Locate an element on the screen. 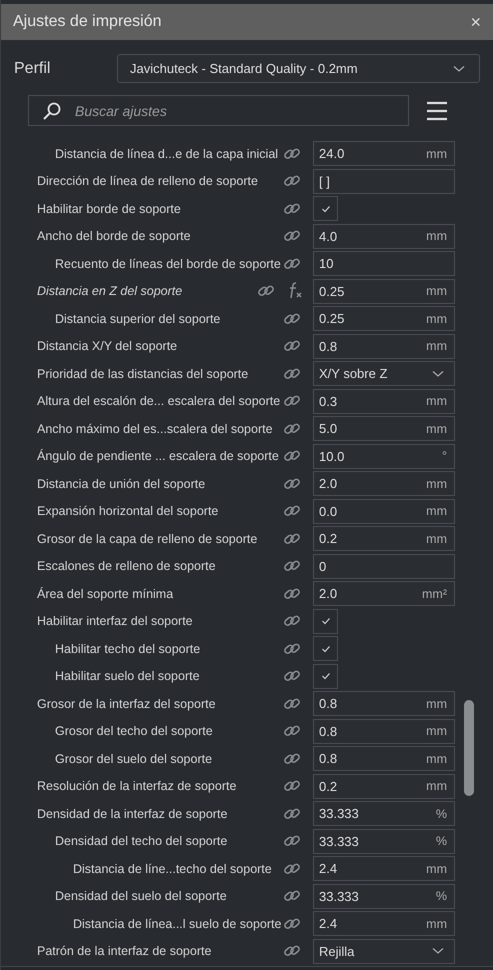 The width and height of the screenshot is (493, 970). profile-dropdown: Javichuteck - Standard Quality - 0.2mm is located at coordinates (298, 68).